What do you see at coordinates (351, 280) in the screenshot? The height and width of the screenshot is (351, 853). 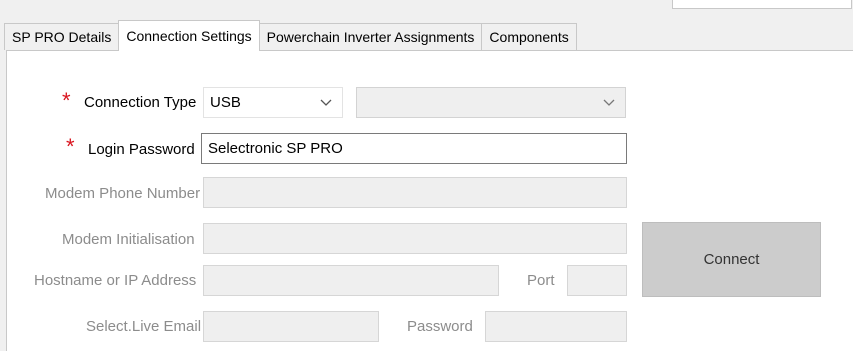 I see `hostname-input` at bounding box center [351, 280].